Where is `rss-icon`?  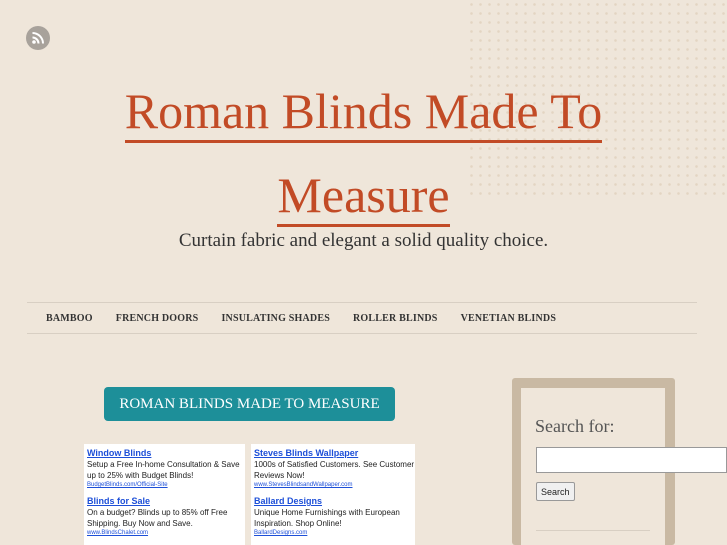 rss-icon is located at coordinates (38, 38).